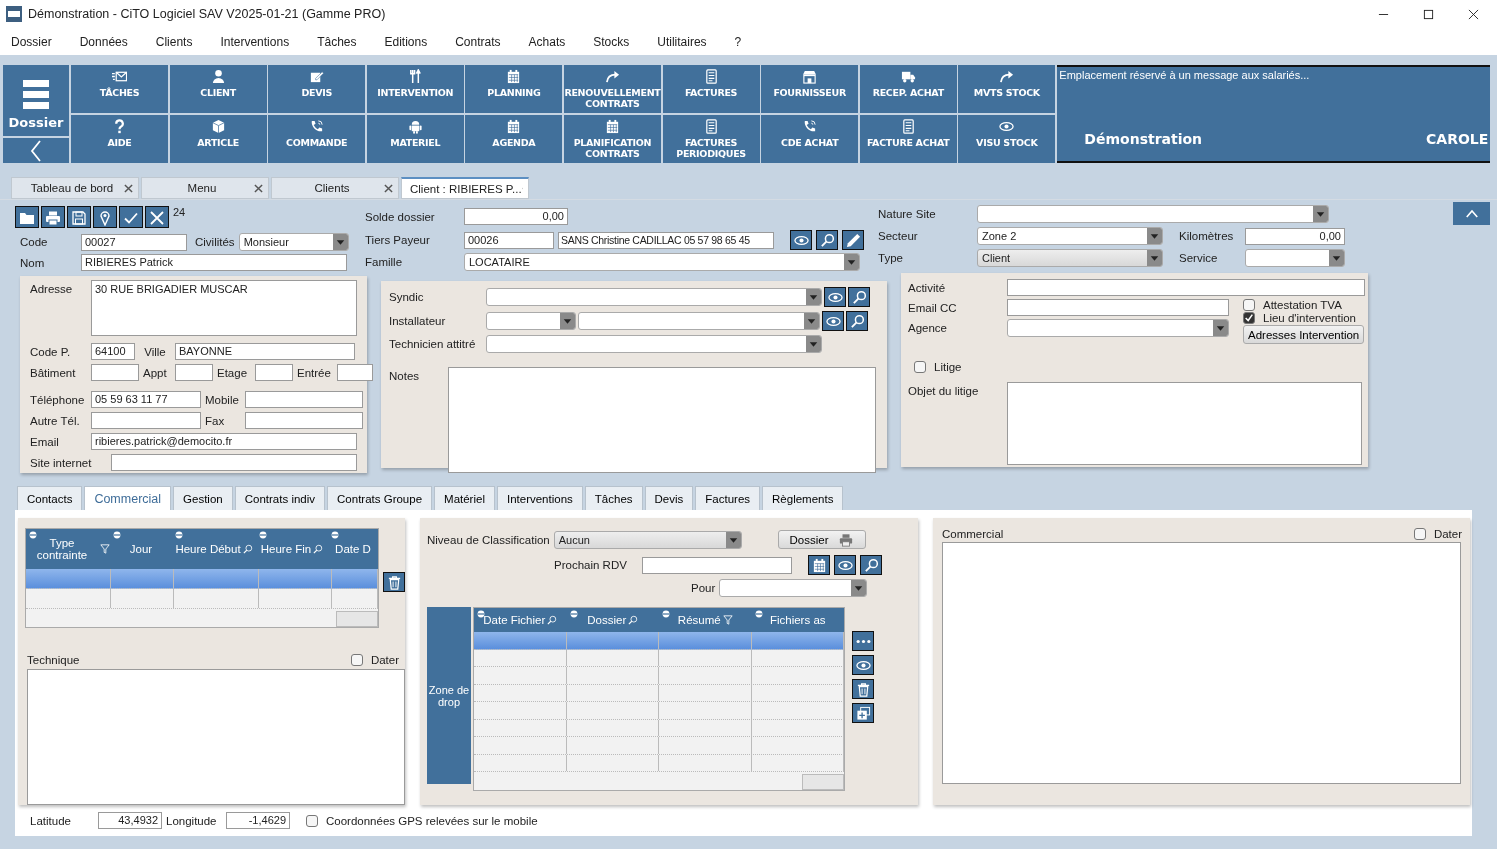 The height and width of the screenshot is (849, 1497). Describe the element at coordinates (75, 188) in the screenshot. I see `document-tab: Tableau de bord` at that location.